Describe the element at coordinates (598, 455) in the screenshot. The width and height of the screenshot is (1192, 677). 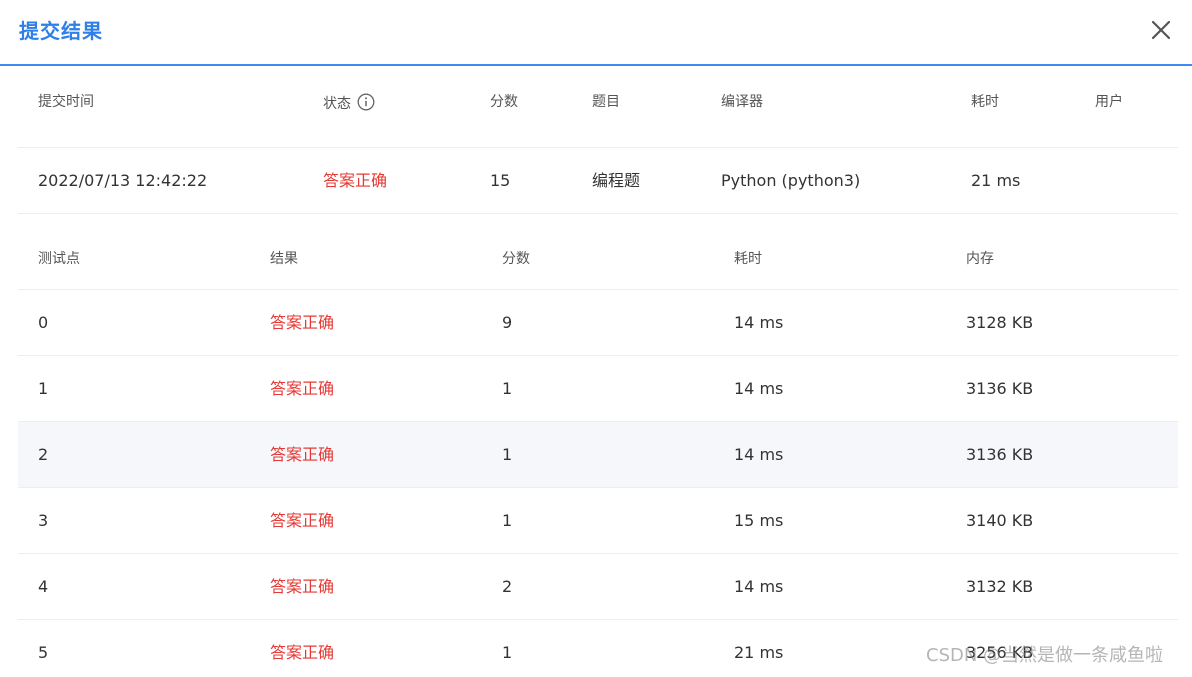
I see `table-row: 2 答案正确 1 14 ms 3136 KB` at that location.